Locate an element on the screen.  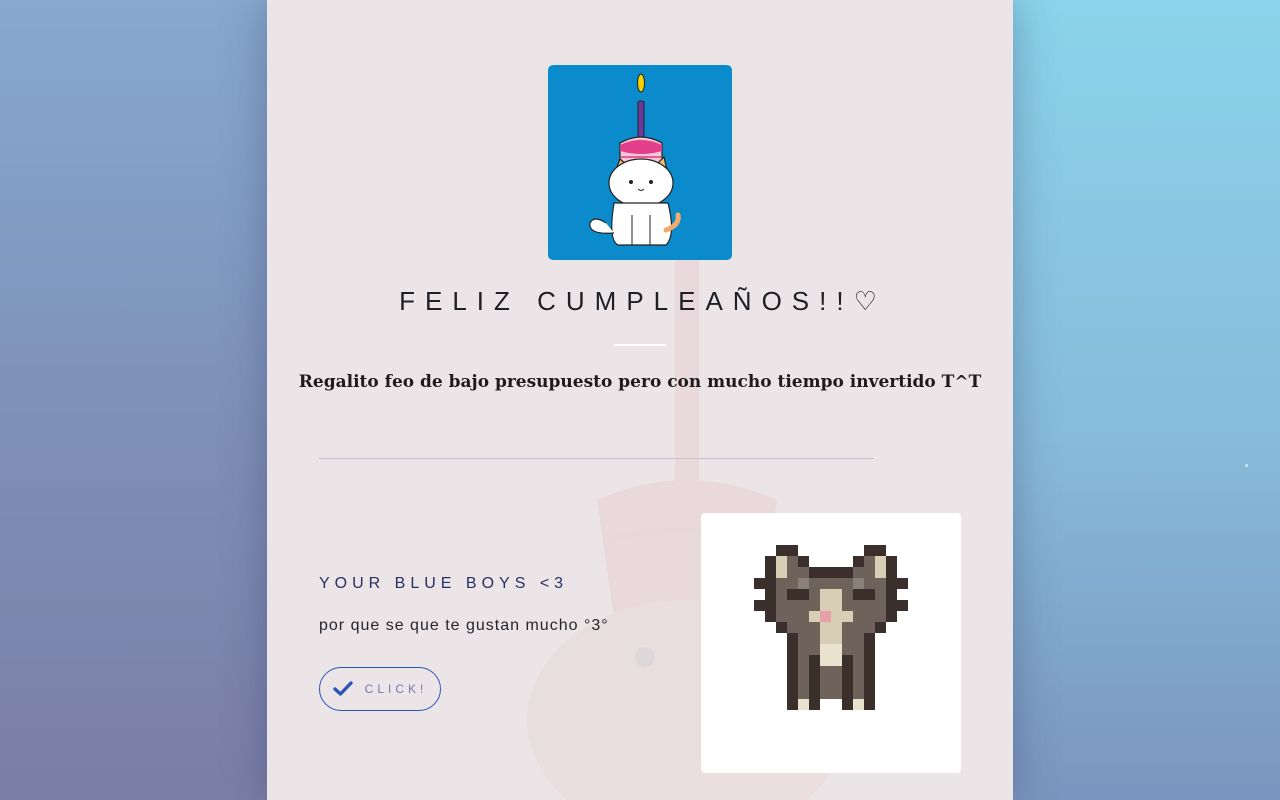
birthday-cat-avatar is located at coordinates (640, 162).